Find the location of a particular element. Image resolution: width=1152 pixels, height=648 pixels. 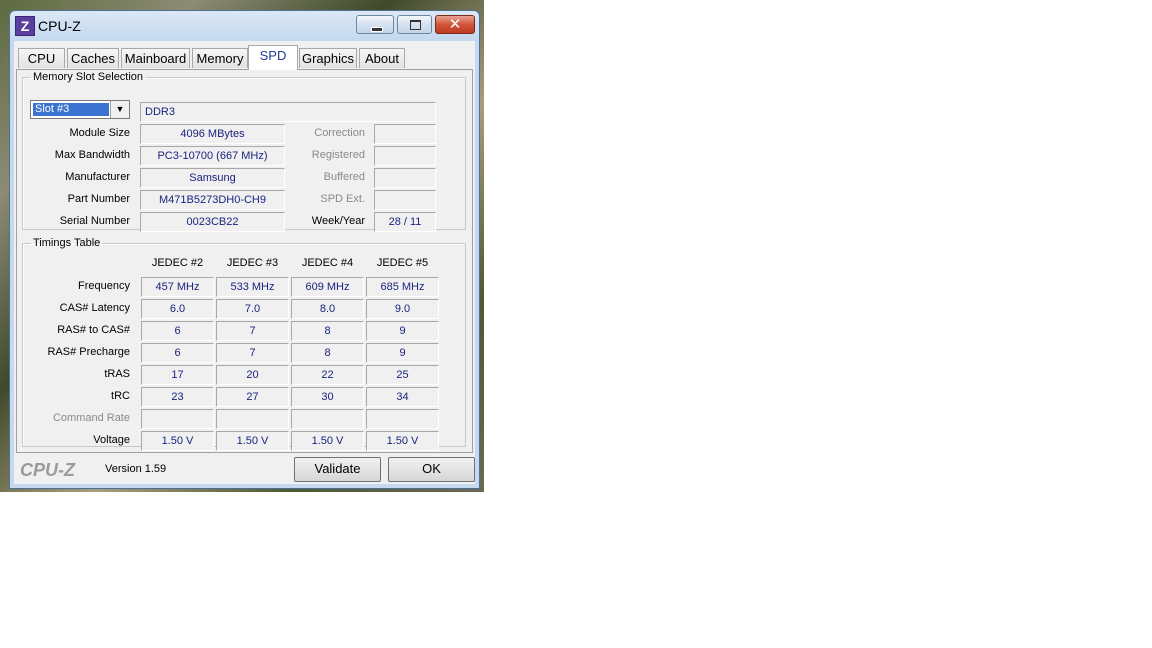

serial-number-label: Serial Number is located at coordinates (94, 221).